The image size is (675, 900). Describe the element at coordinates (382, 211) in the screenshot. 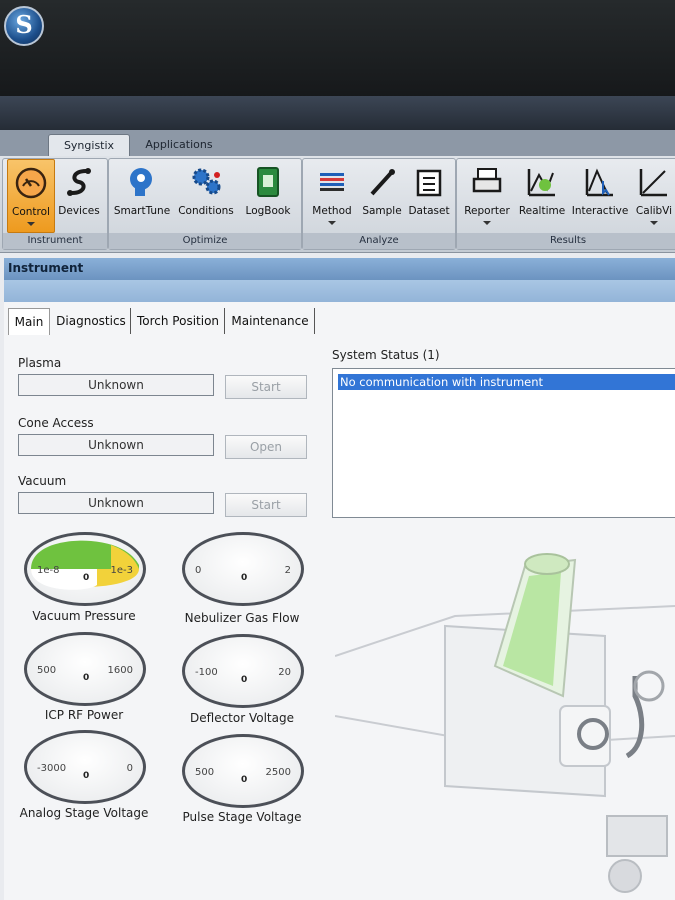

I see `sample-label: Sample` at that location.